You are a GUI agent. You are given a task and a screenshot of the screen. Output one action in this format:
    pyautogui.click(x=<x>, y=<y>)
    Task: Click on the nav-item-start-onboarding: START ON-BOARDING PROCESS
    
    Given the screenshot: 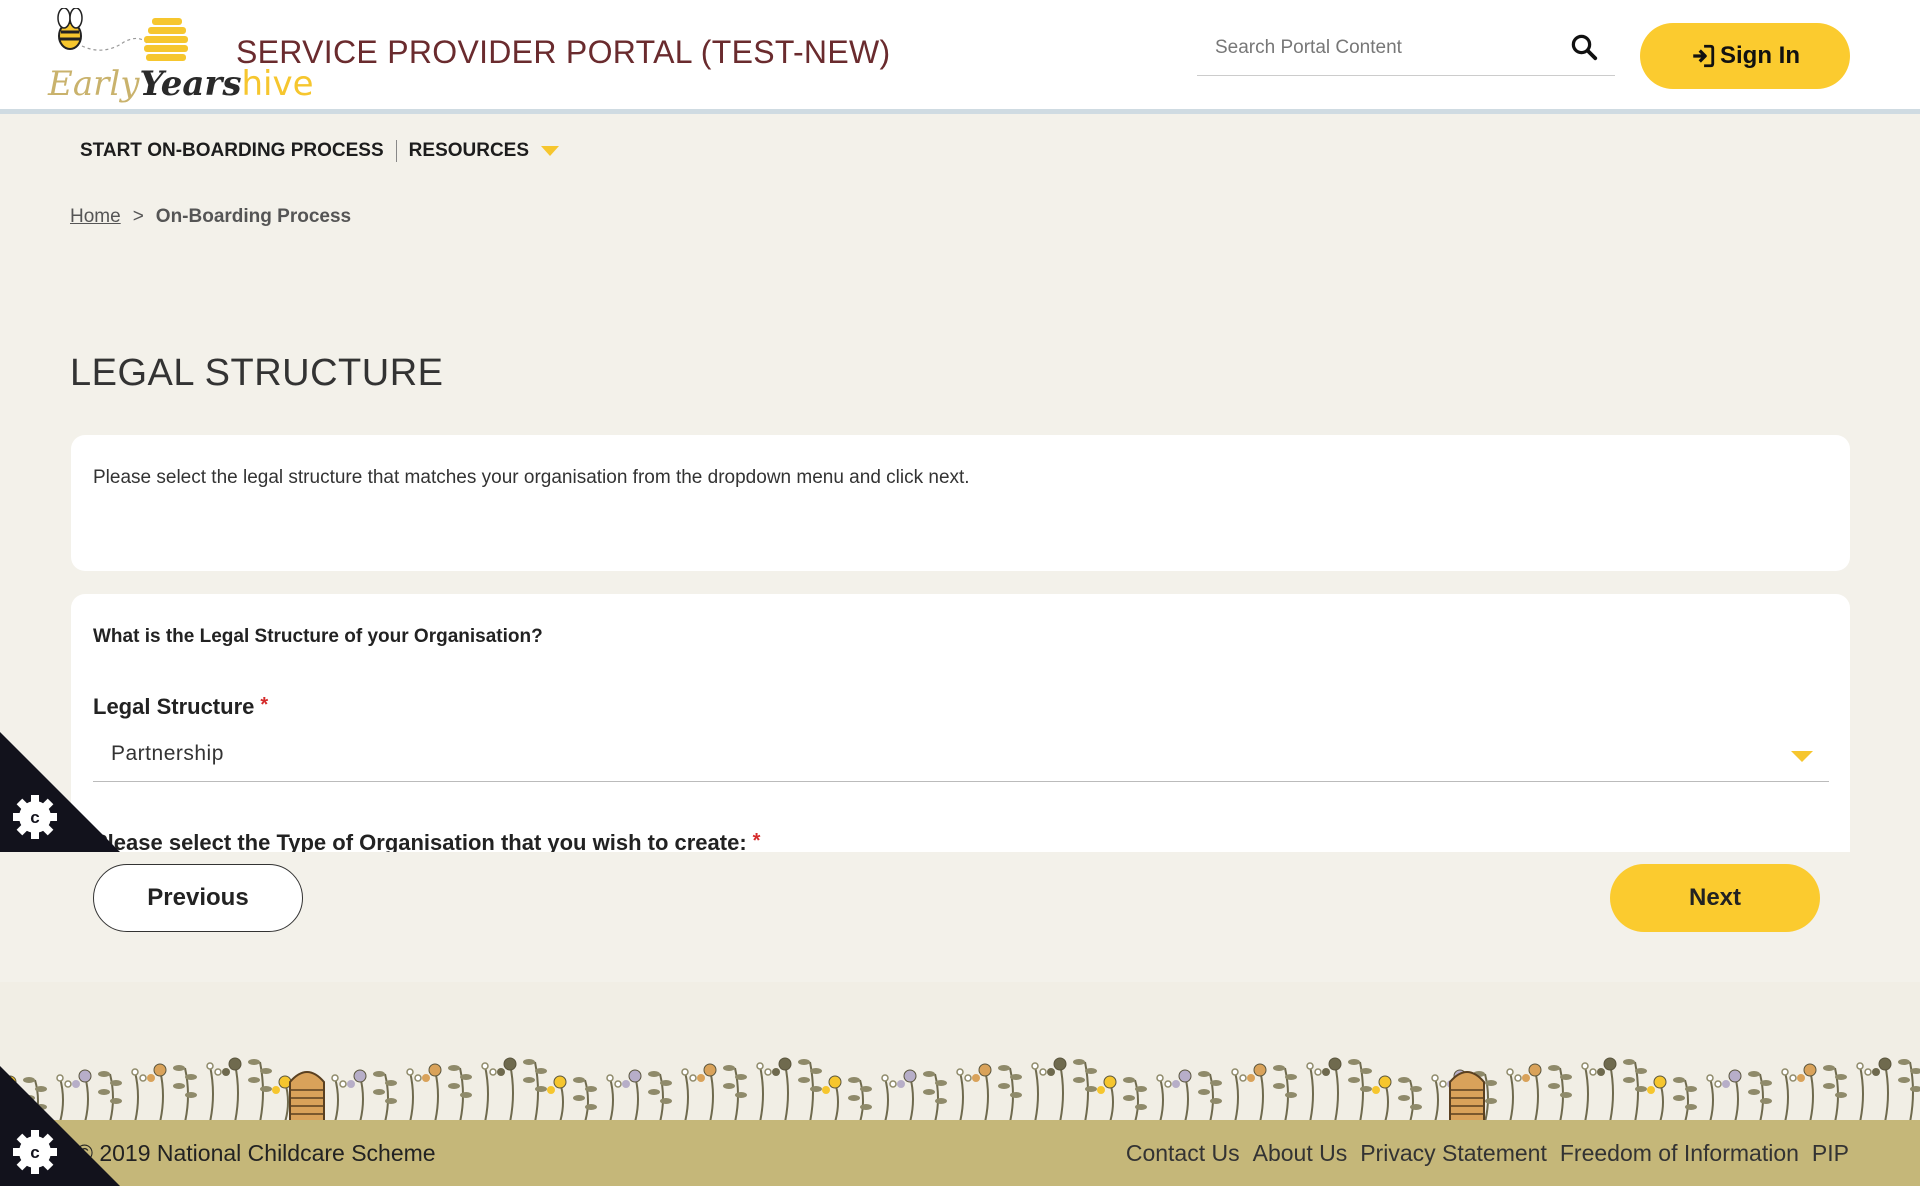 What is the action you would take?
    pyautogui.click(x=232, y=151)
    